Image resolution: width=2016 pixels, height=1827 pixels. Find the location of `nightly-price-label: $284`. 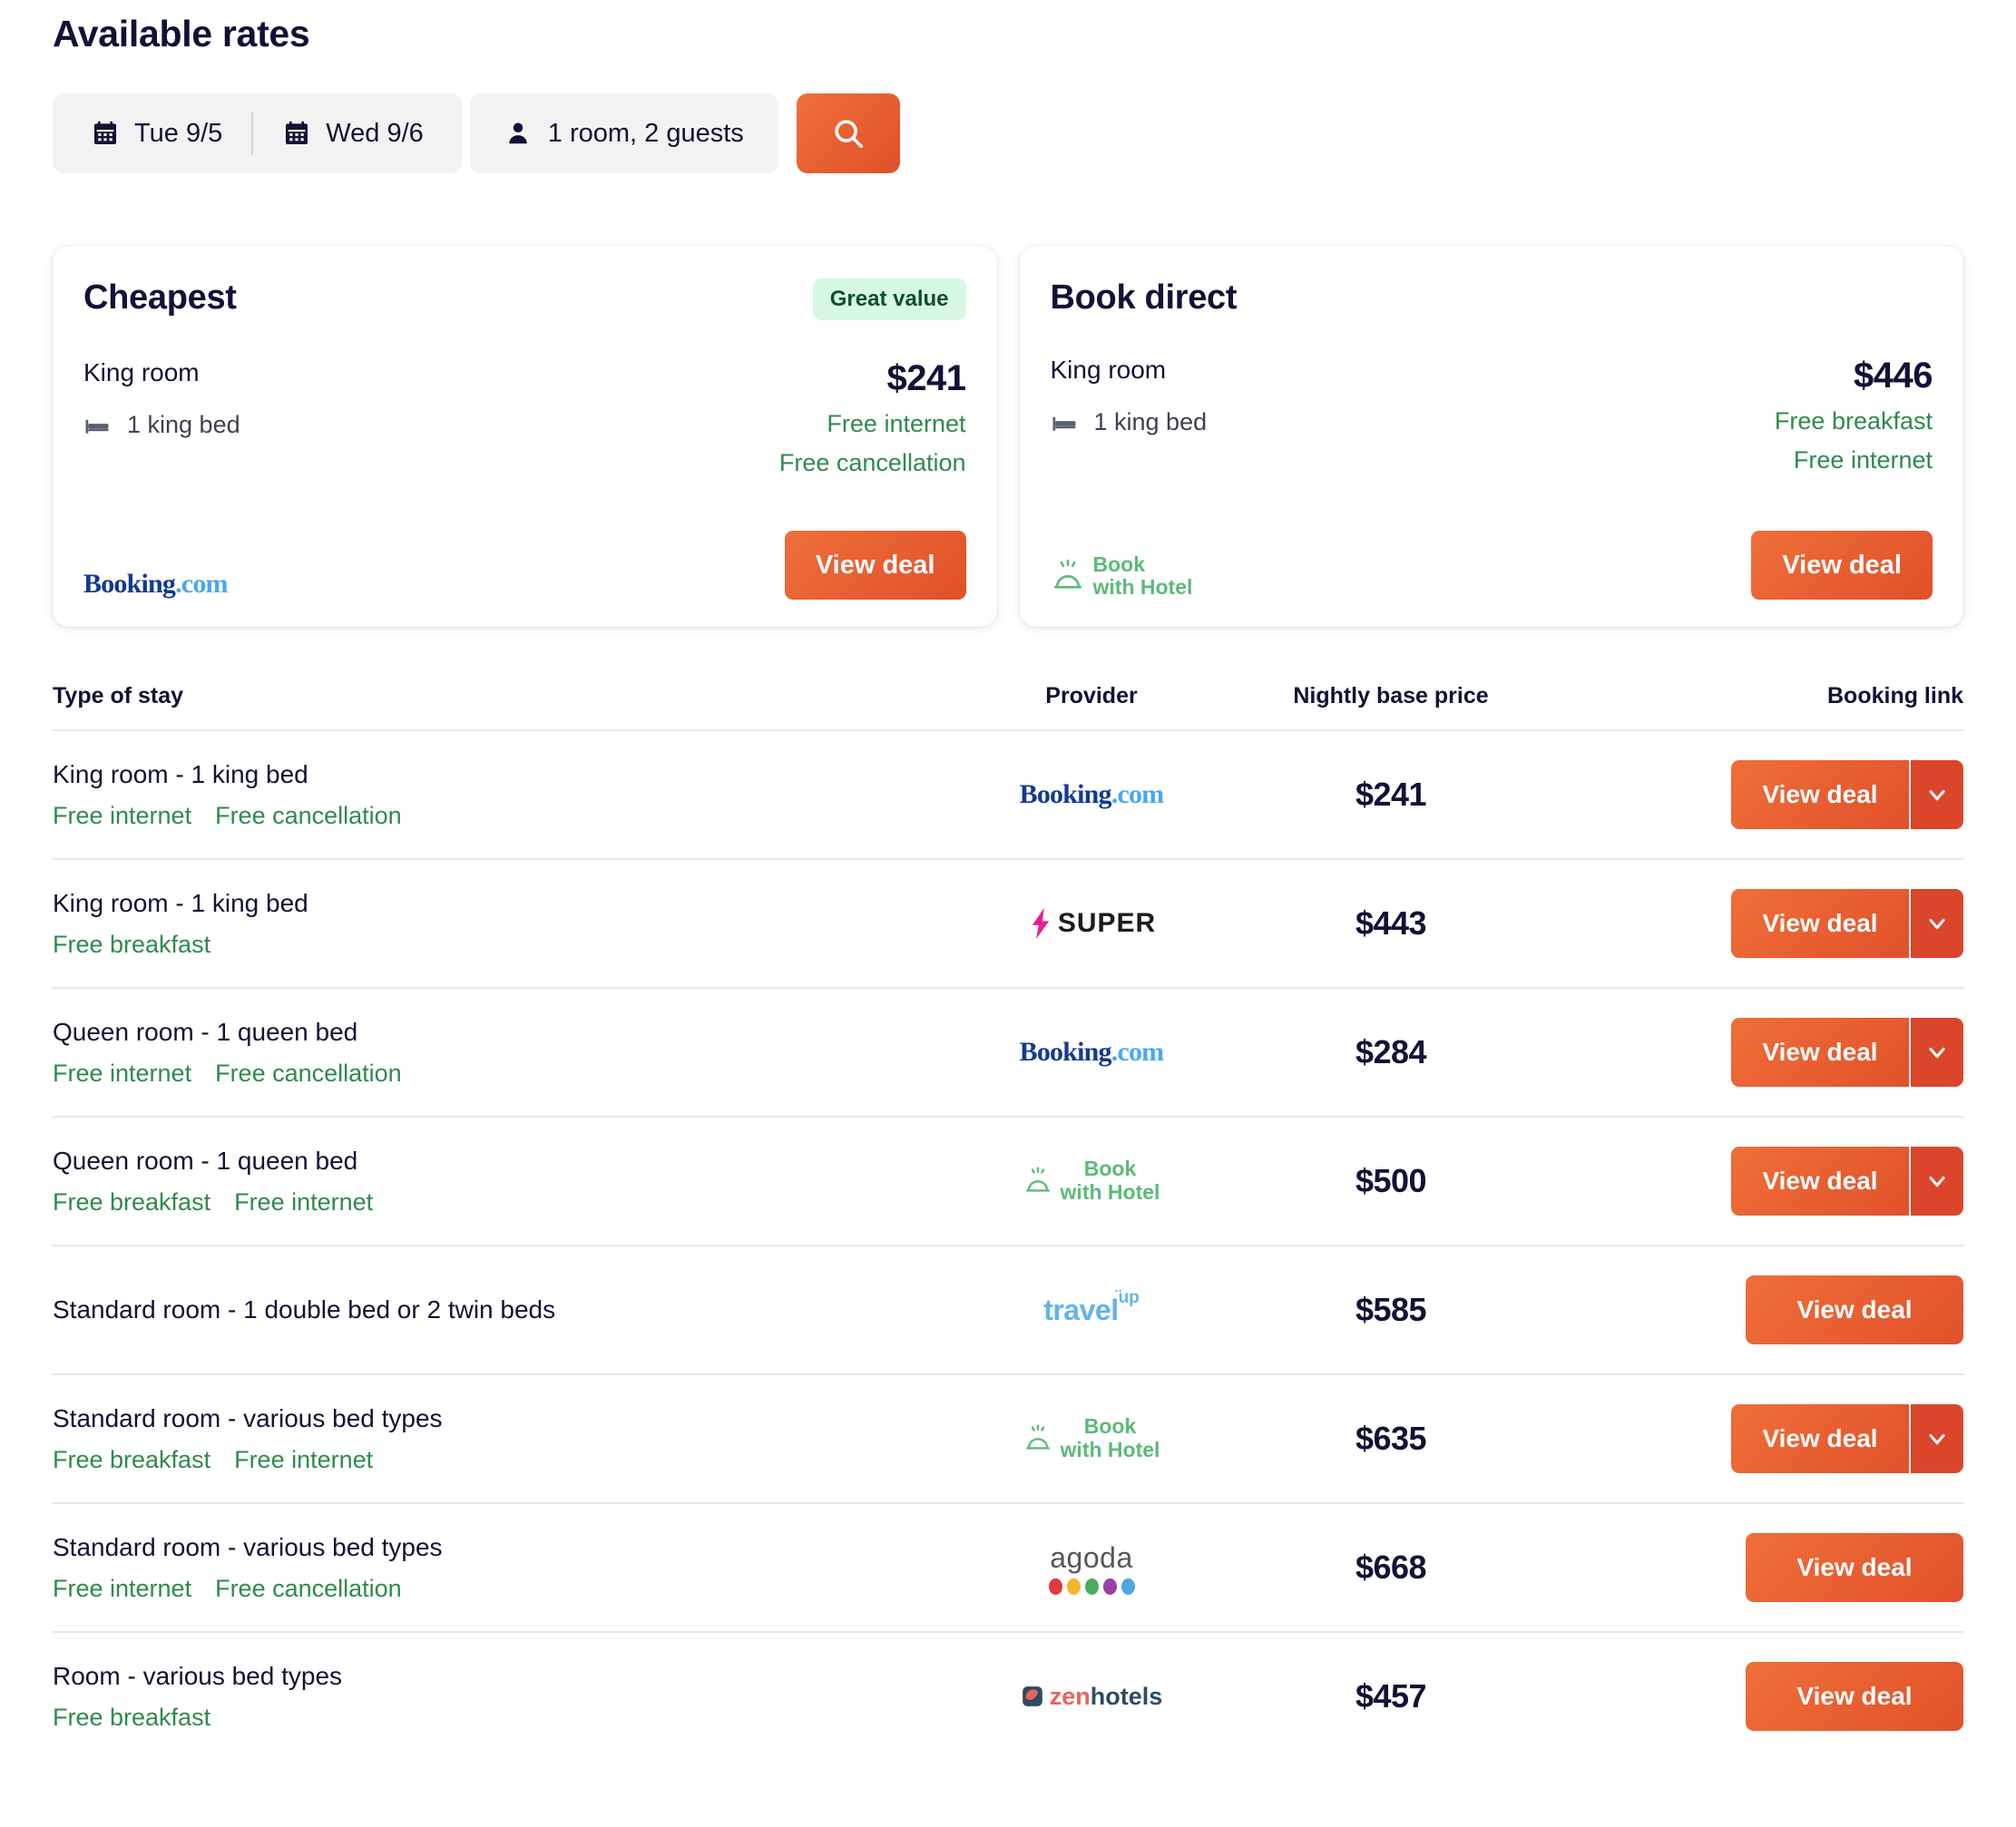

nightly-price-label: $284 is located at coordinates (1391, 1051).